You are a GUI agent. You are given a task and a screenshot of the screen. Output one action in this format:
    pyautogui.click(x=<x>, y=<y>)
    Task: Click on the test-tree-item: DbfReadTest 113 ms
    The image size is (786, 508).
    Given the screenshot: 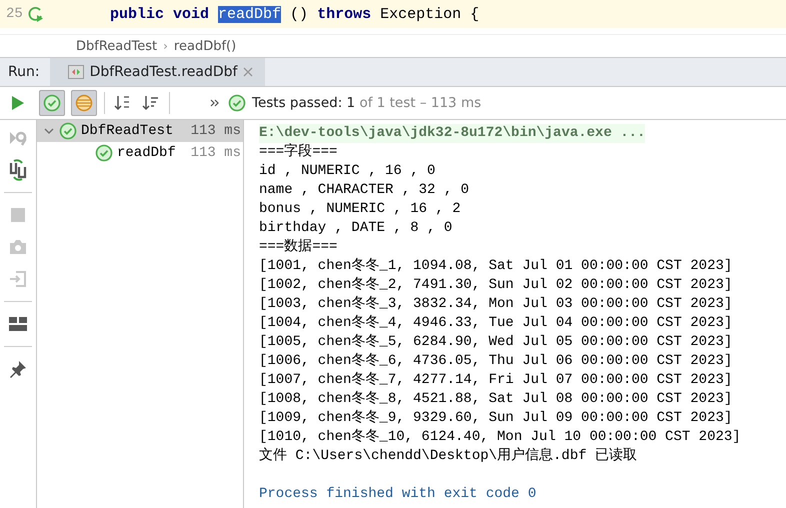 What is the action you would take?
    pyautogui.click(x=140, y=131)
    